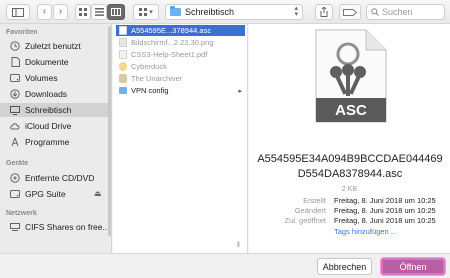 Image resolution: width=450 pixels, height=278 pixels. I want to click on applications-icon, so click(15, 142).